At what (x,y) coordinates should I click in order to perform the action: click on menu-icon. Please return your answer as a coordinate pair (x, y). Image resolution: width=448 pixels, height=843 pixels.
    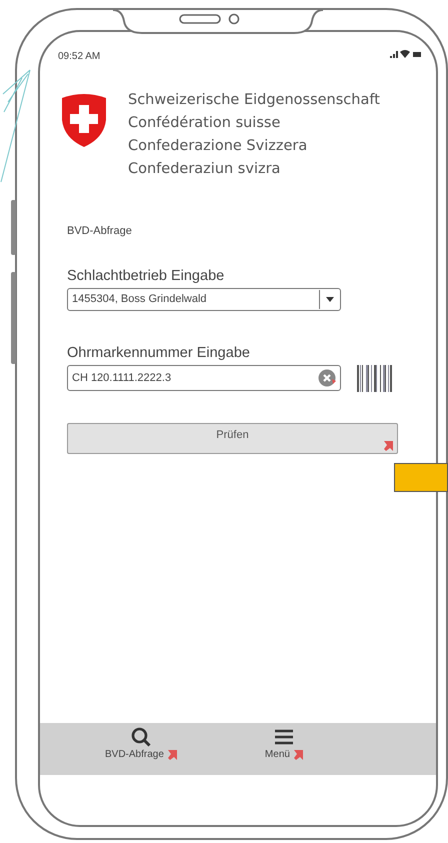
    Looking at the image, I should click on (284, 737).